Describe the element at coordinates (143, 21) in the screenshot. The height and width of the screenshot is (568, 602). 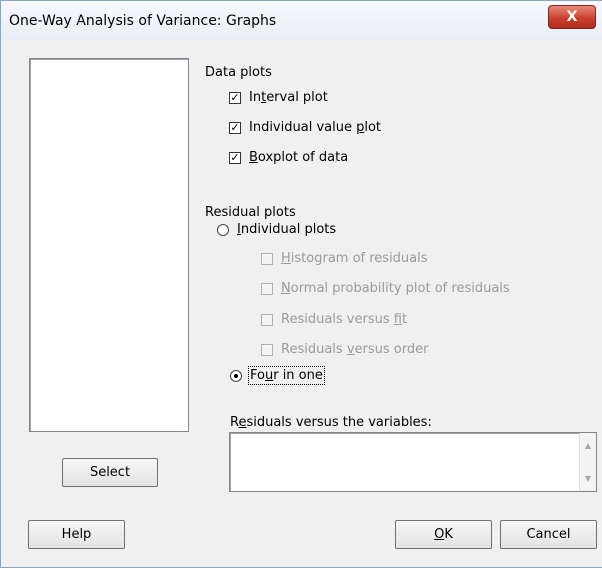
I see `window-title: One-Way Analysis of Variance: Graphs` at that location.